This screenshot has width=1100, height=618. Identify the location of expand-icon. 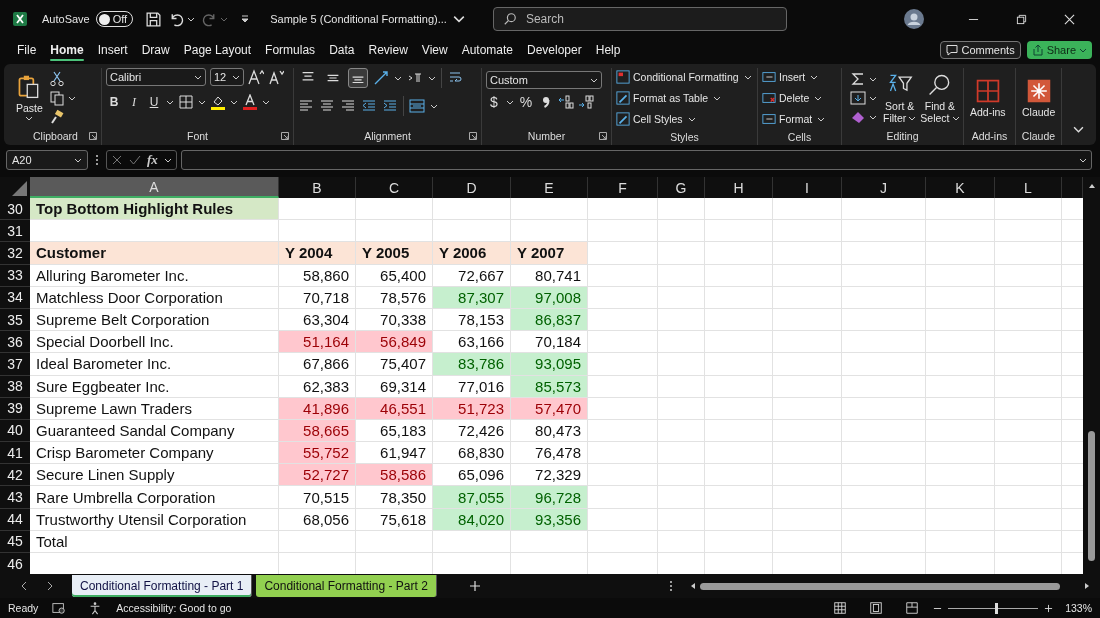
(1083, 160).